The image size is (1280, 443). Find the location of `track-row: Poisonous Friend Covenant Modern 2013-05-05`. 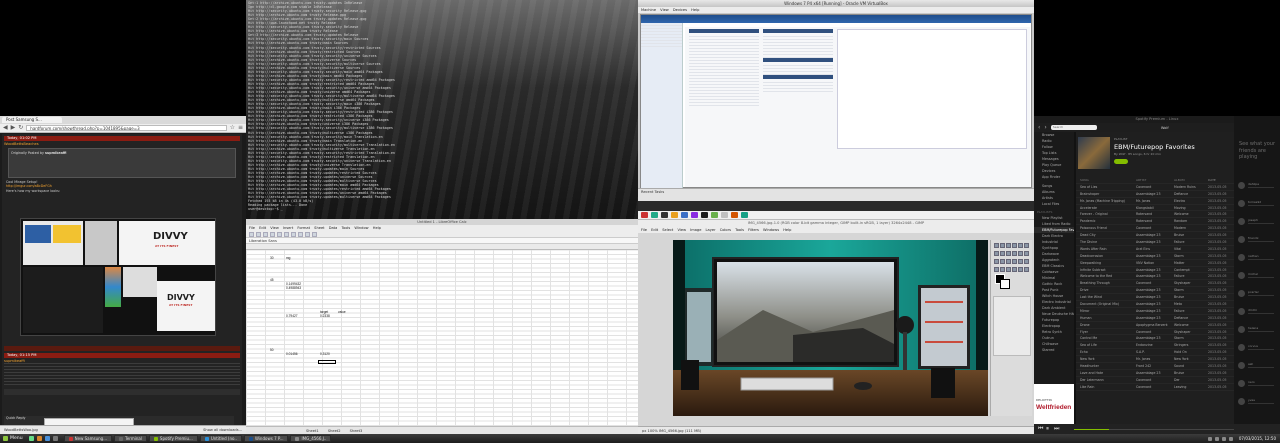

track-row: Poisonous Friend Covenant Modern 2013-05-05 is located at coordinates (1155, 229).